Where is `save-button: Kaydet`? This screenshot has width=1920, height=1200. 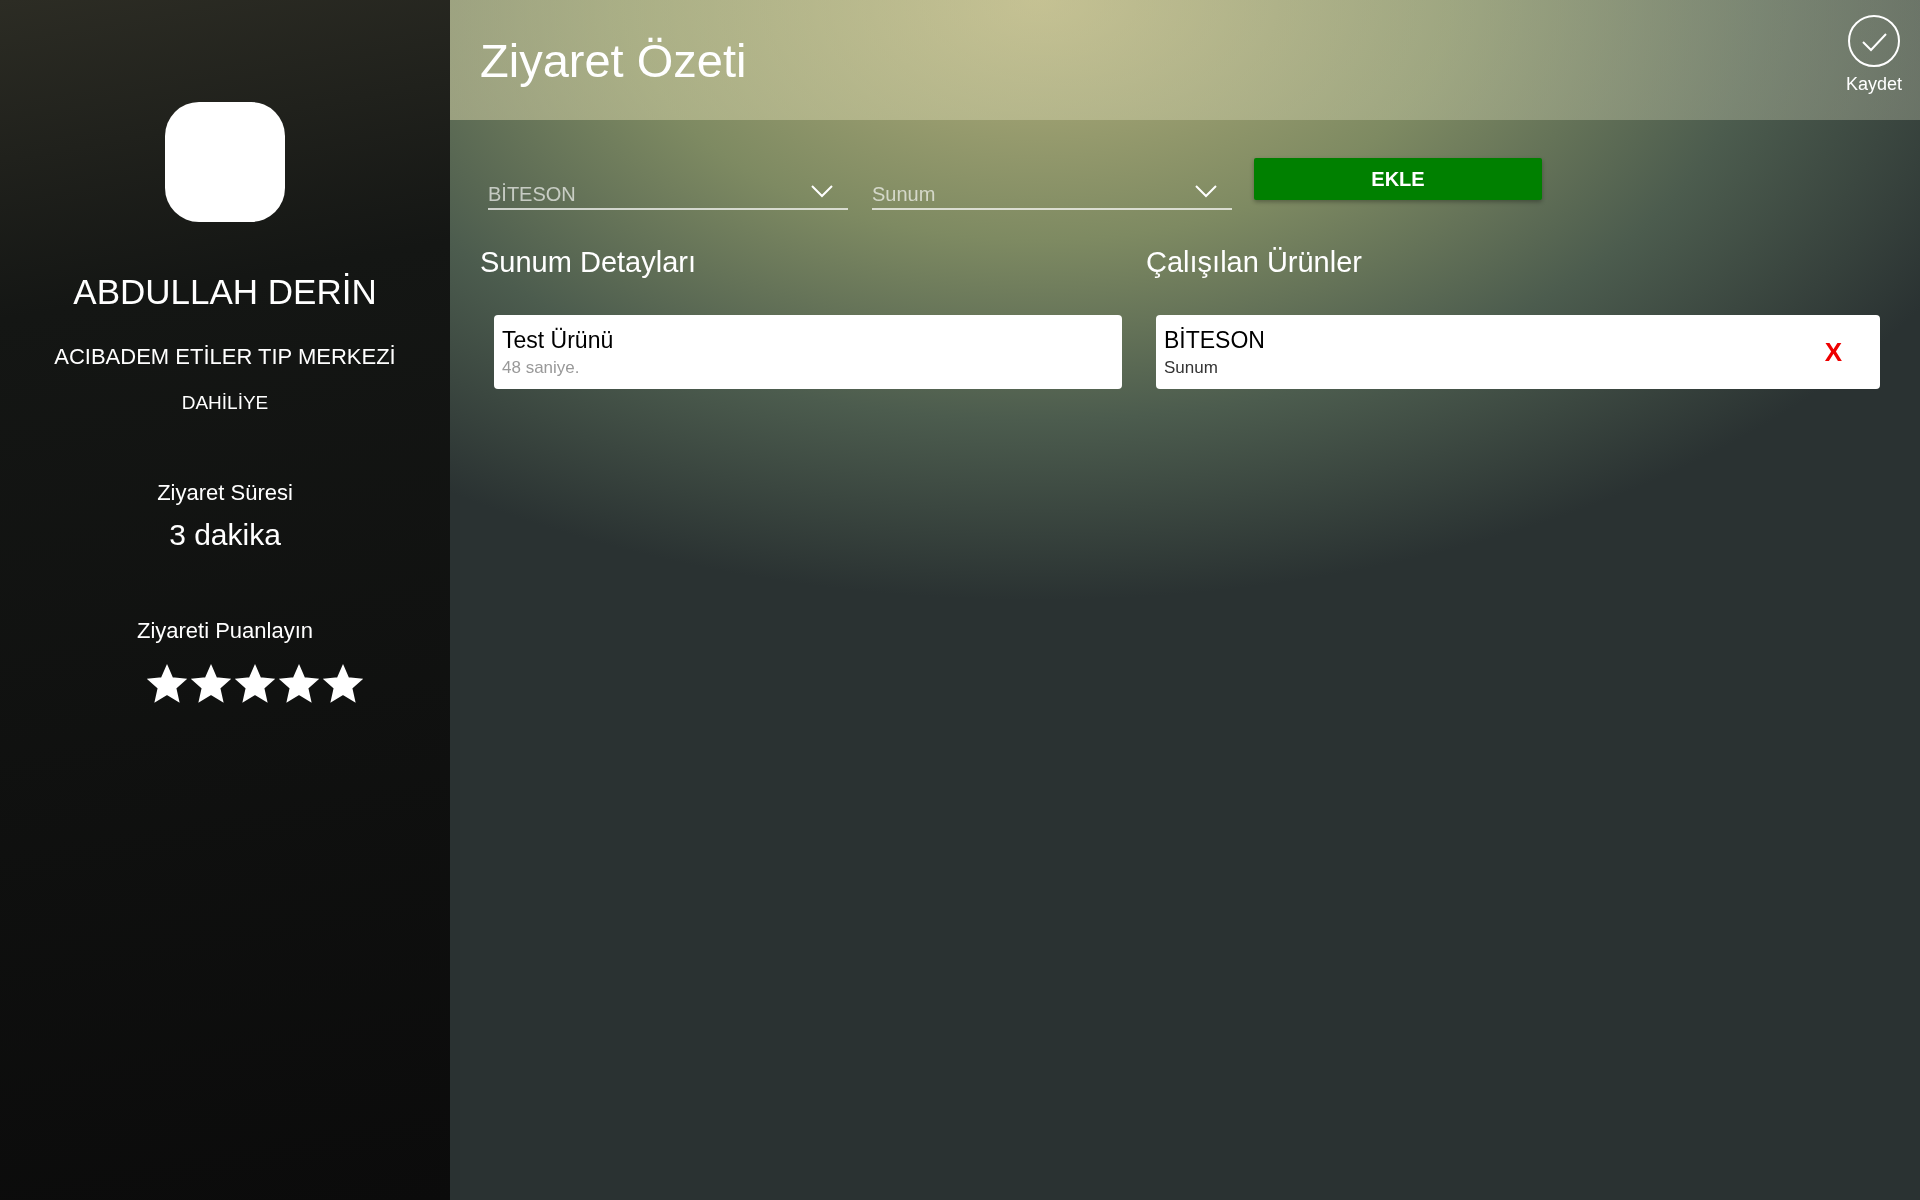 save-button: Kaydet is located at coordinates (1873, 54).